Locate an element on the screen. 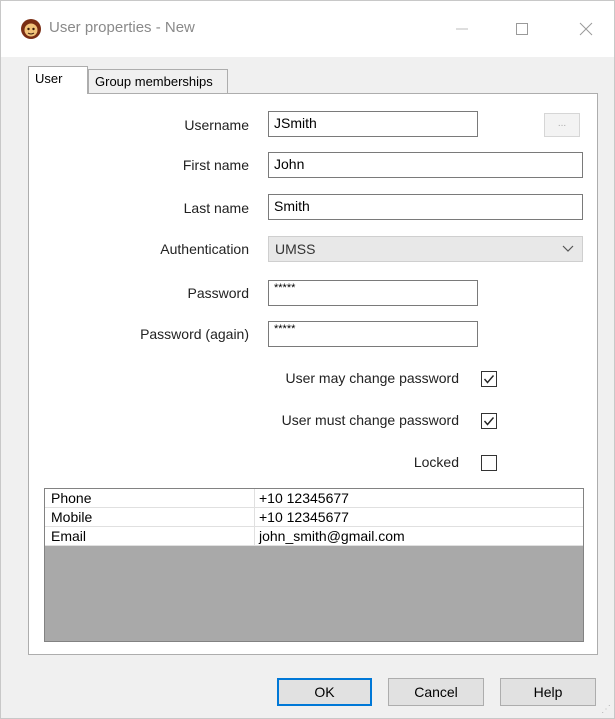 This screenshot has height=719, width=615. last-name-input: Smith is located at coordinates (425, 207).